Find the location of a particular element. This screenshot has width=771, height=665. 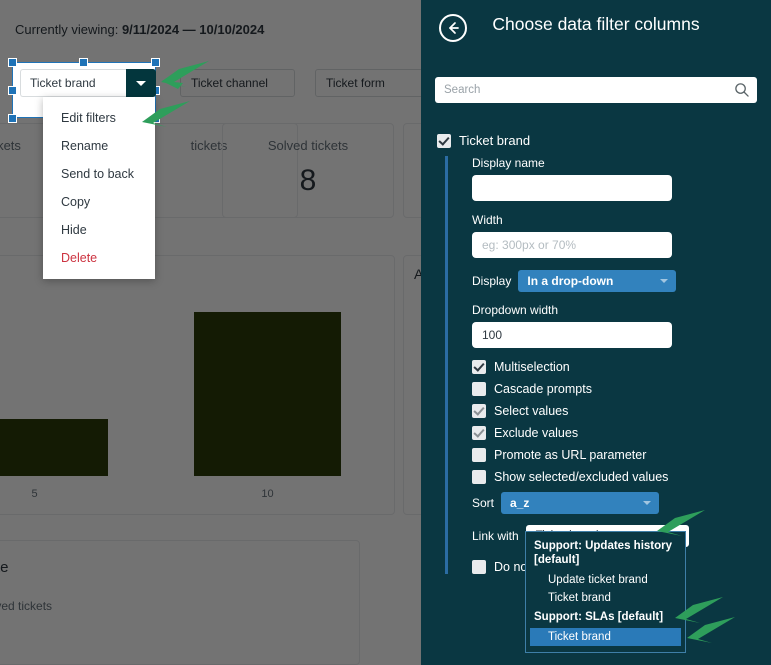

option-promote-url-parameter: Promote as URL parameter is located at coordinates (621, 455).